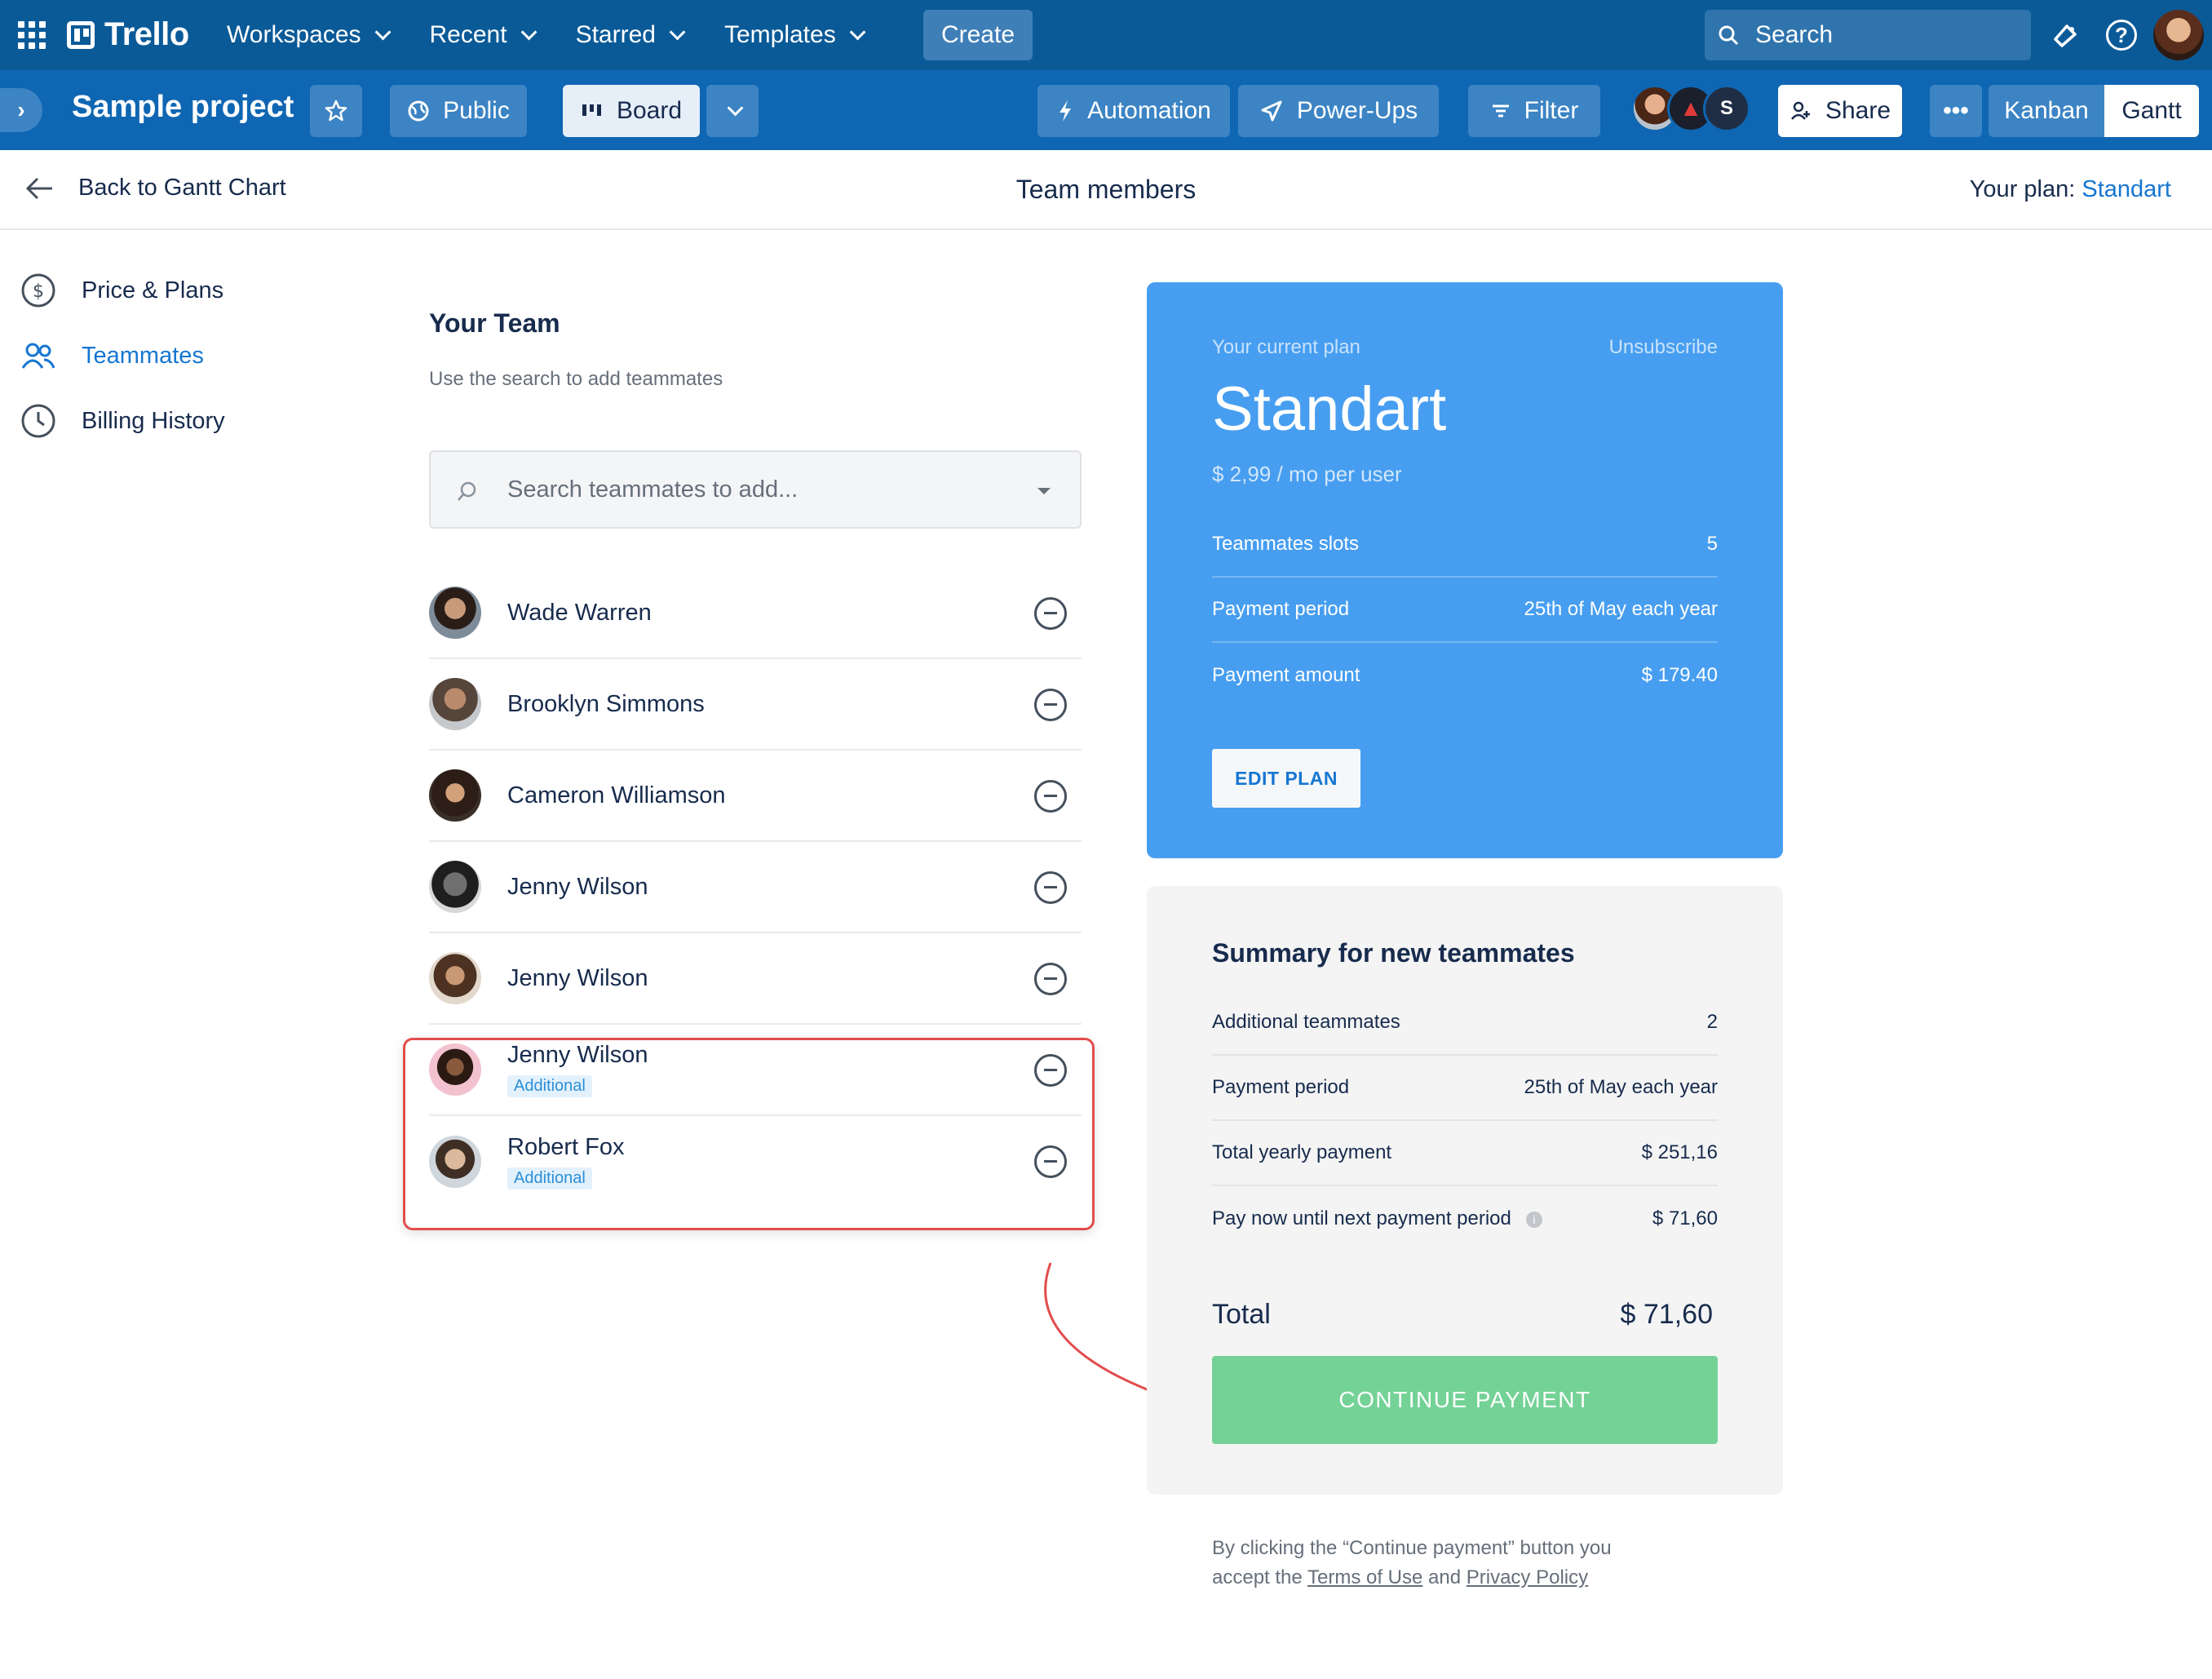 The image size is (2212, 1679). Describe the element at coordinates (1272, 111) in the screenshot. I see `rocket-icon` at that location.